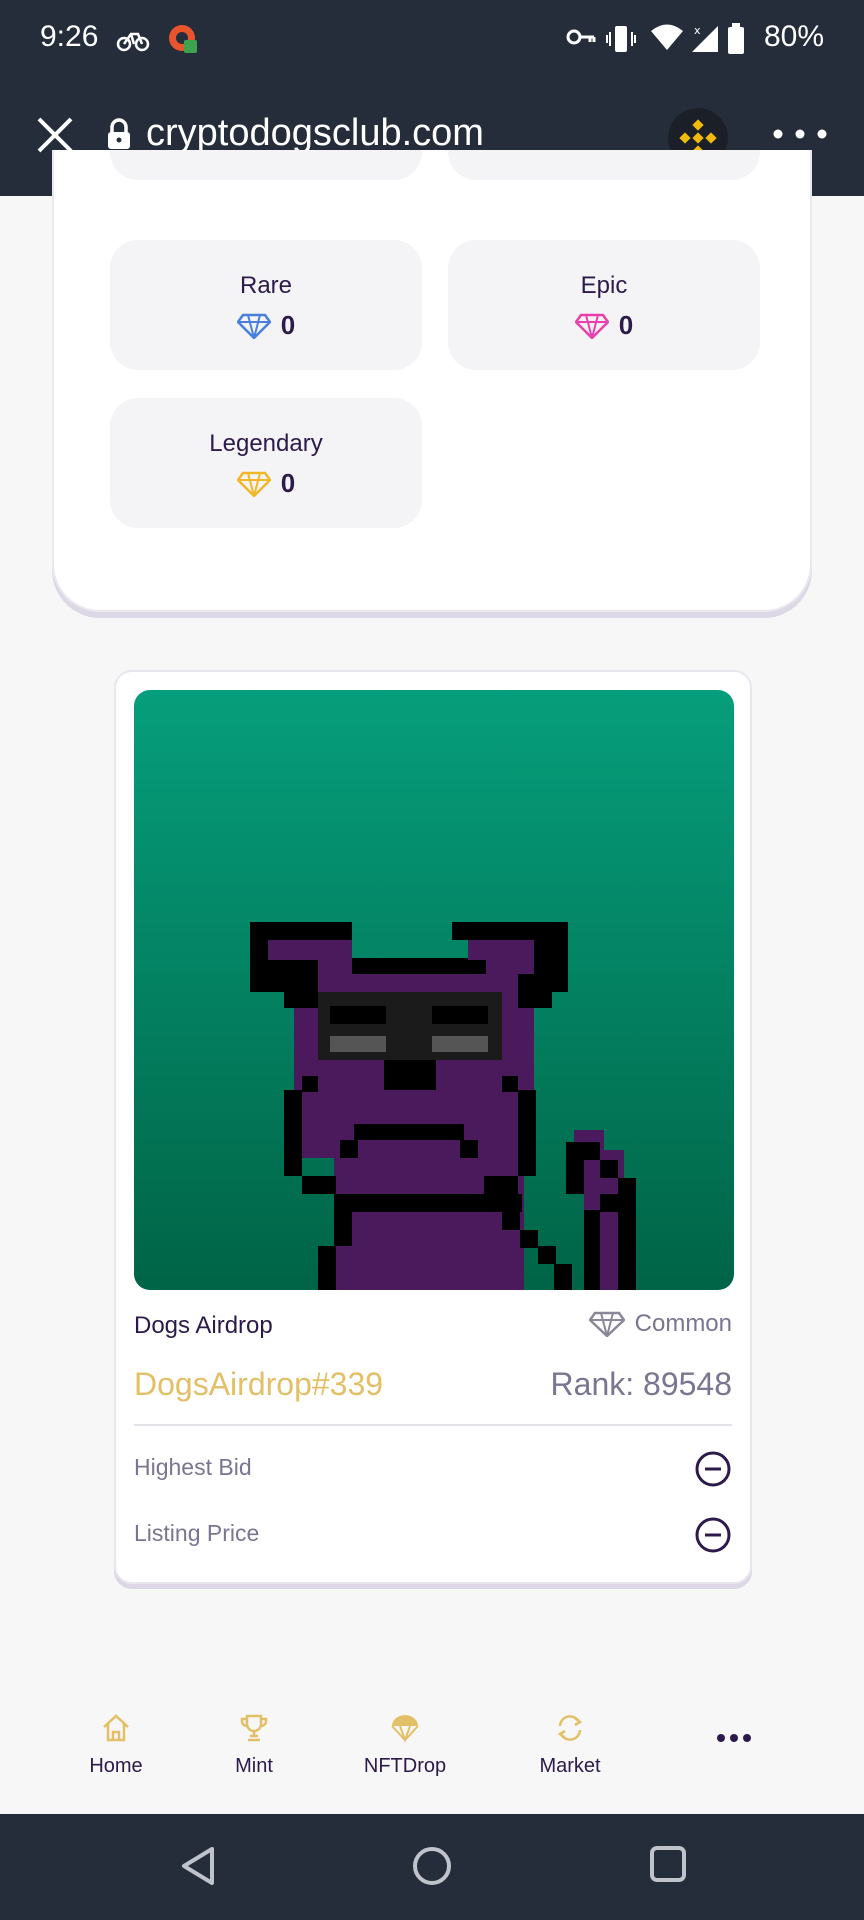 This screenshot has width=864, height=1920. Describe the element at coordinates (197, 1533) in the screenshot. I see `listing-price-label: Listing Price` at that location.